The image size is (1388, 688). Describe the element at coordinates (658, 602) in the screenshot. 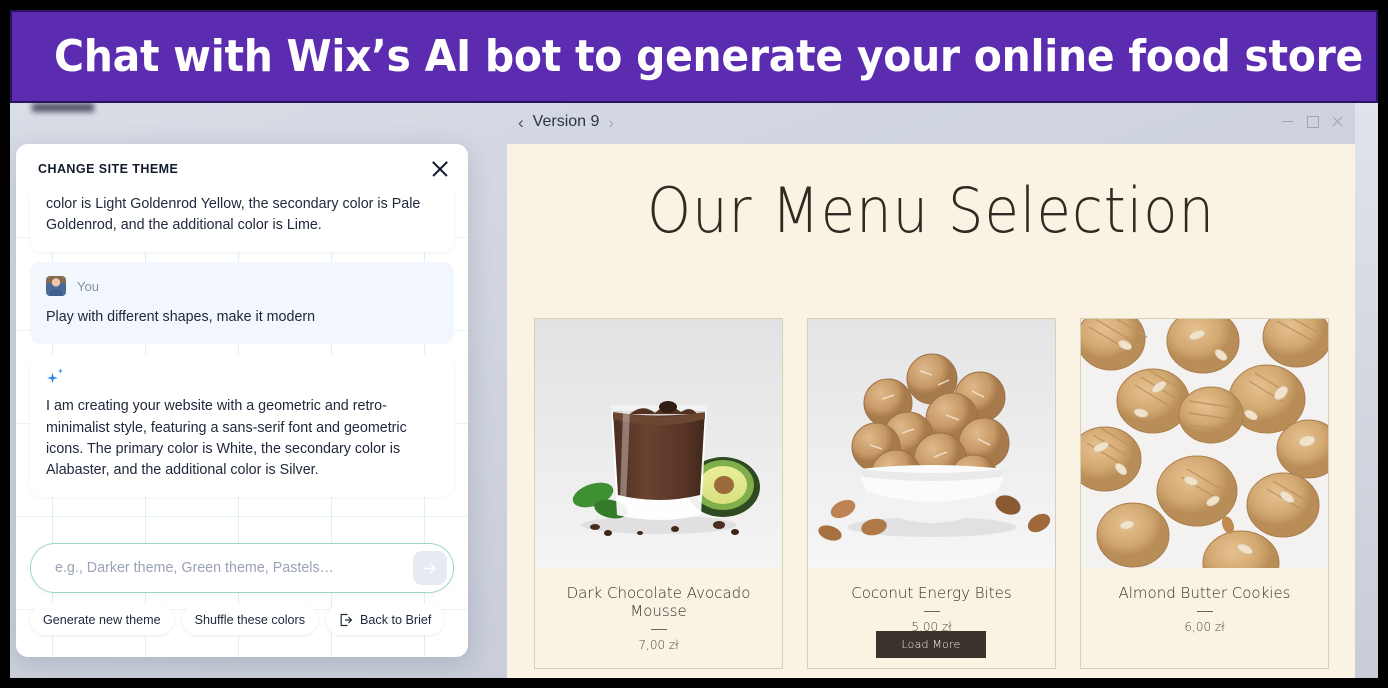

I see `product-name: Dark Chocolate Avocado Mousse` at that location.